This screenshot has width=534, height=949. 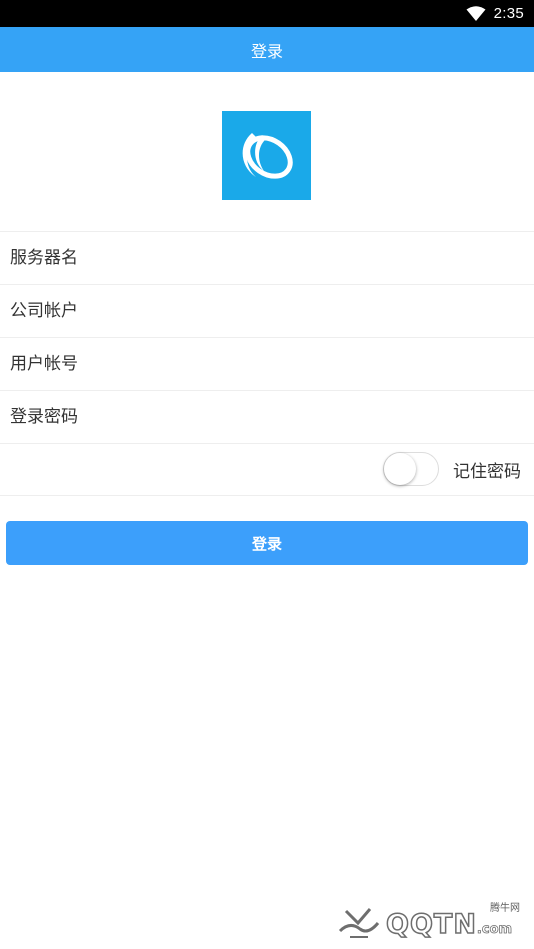 I want to click on watermark: 腾牛网 QQTN.com, so click(x=428, y=920).